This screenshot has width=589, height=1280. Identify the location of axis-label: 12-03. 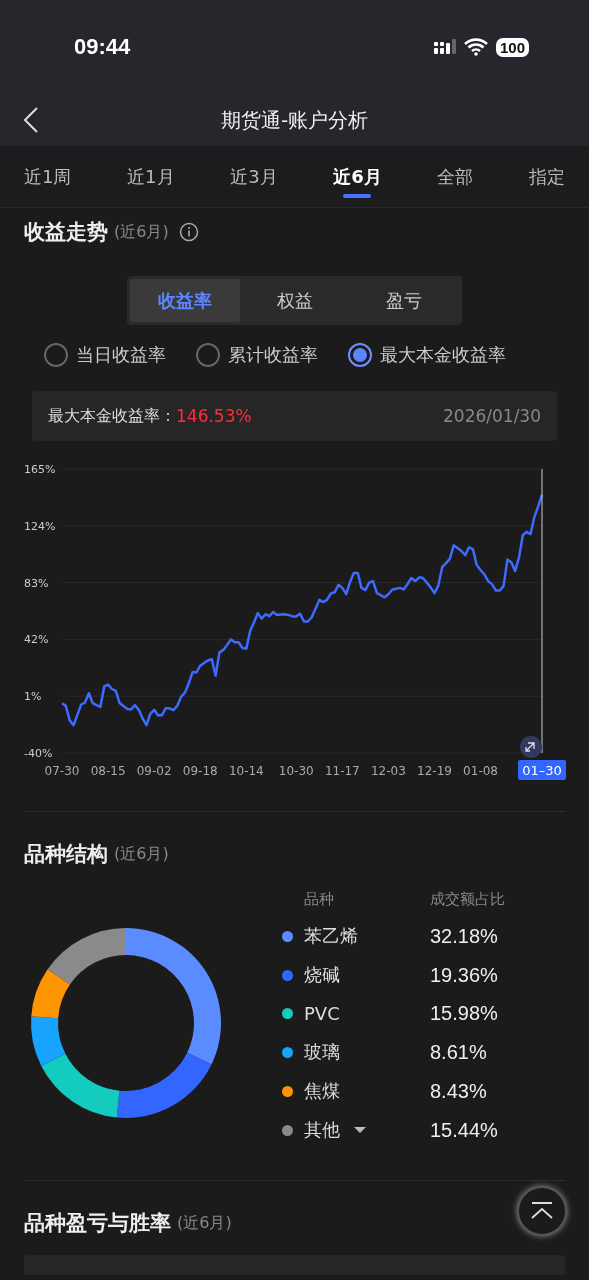
(388, 771).